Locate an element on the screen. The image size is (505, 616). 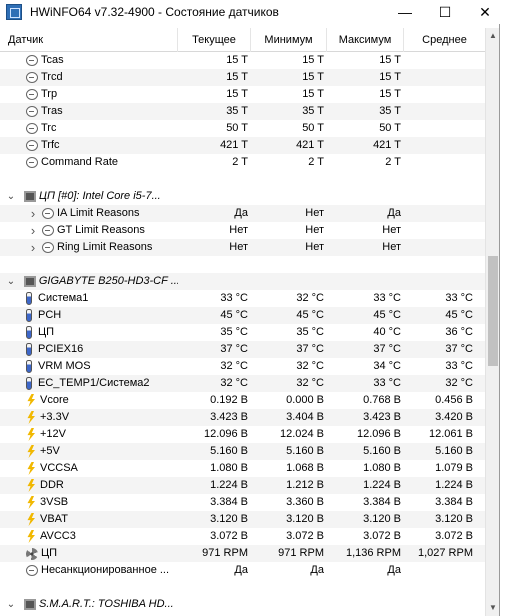
minimum-value: 3.404 В is located at coordinates (305, 417).